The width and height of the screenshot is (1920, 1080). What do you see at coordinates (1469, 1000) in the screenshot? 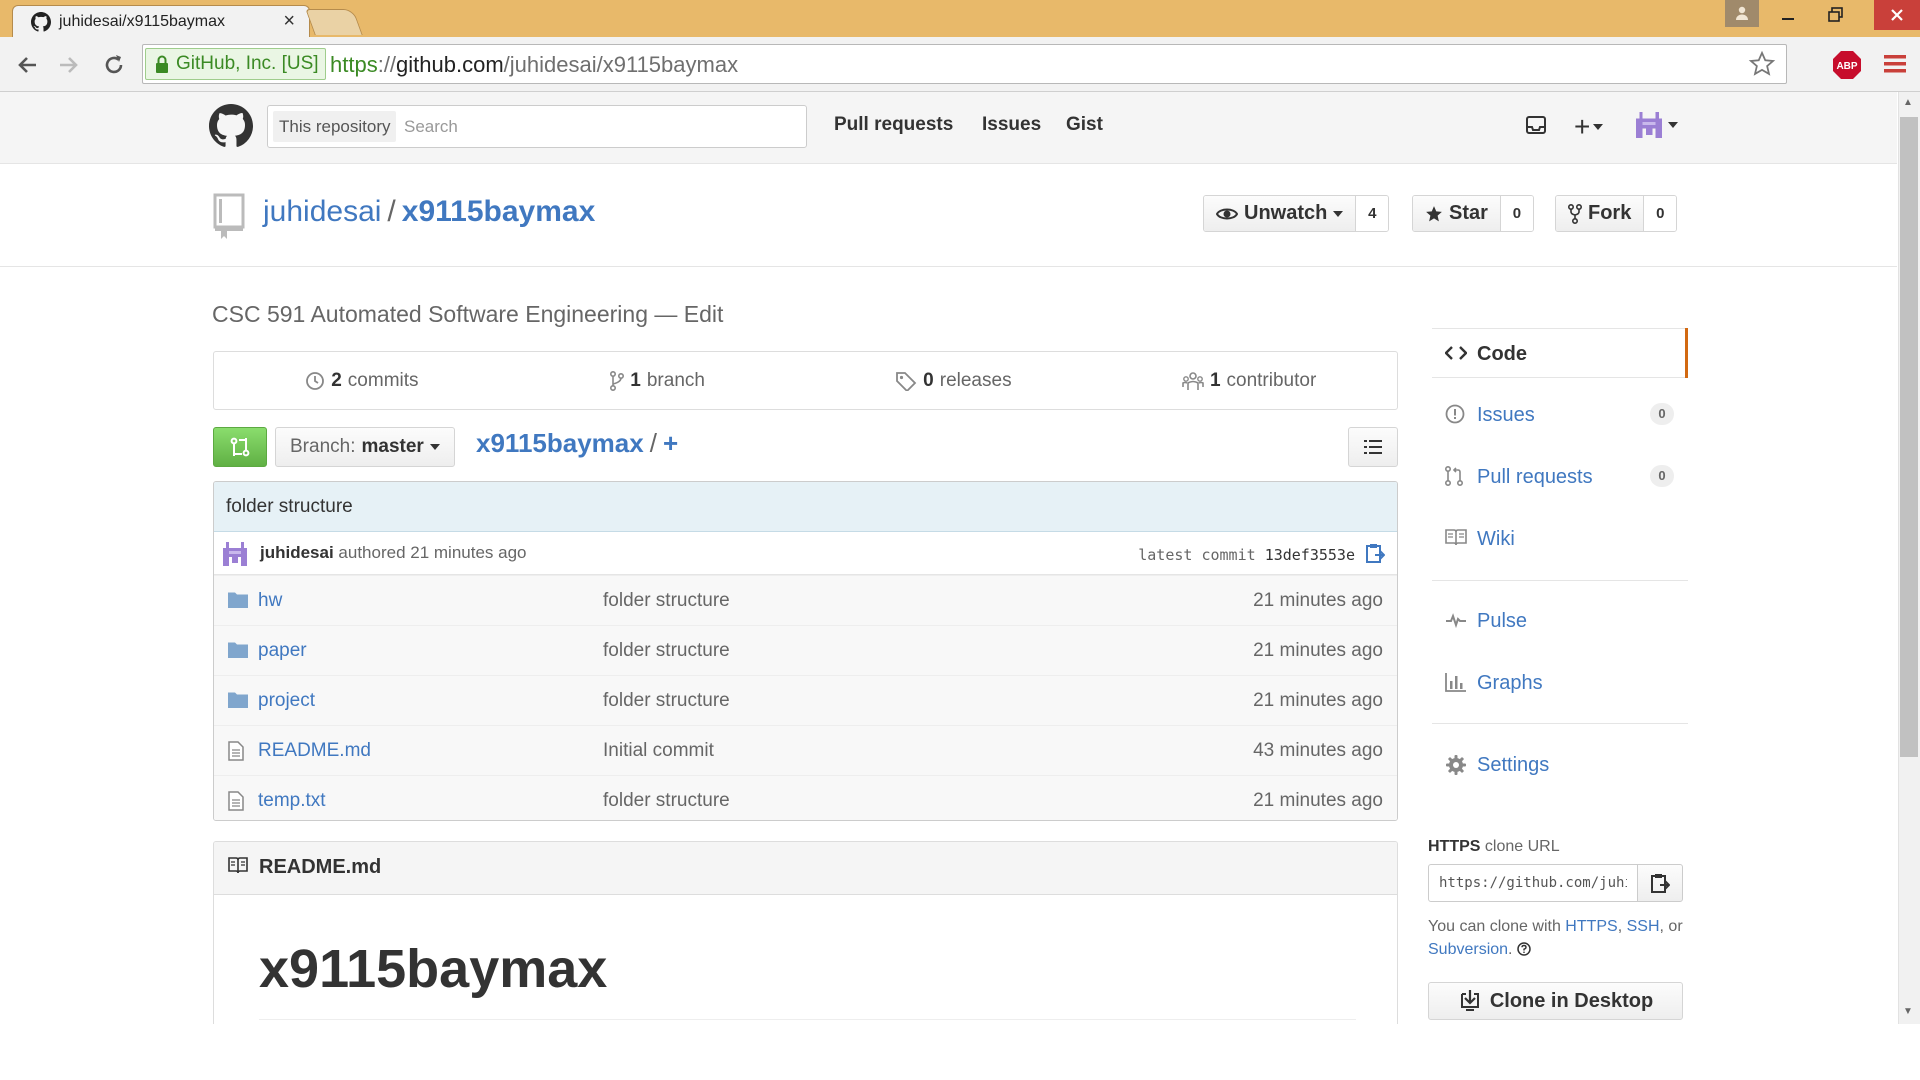
I see `desktop-download-icon` at bounding box center [1469, 1000].